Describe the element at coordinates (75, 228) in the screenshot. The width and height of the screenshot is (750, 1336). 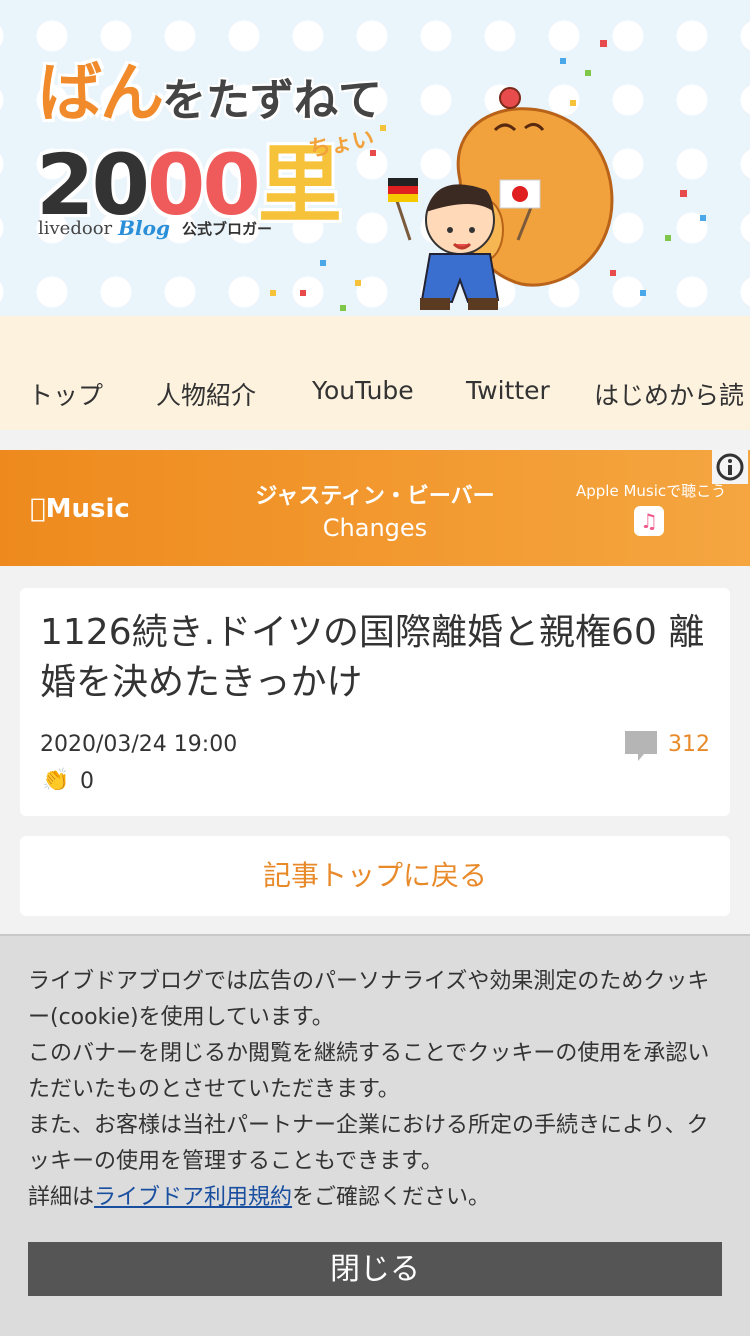
I see `livedoor-logo-text: livedoor` at that location.